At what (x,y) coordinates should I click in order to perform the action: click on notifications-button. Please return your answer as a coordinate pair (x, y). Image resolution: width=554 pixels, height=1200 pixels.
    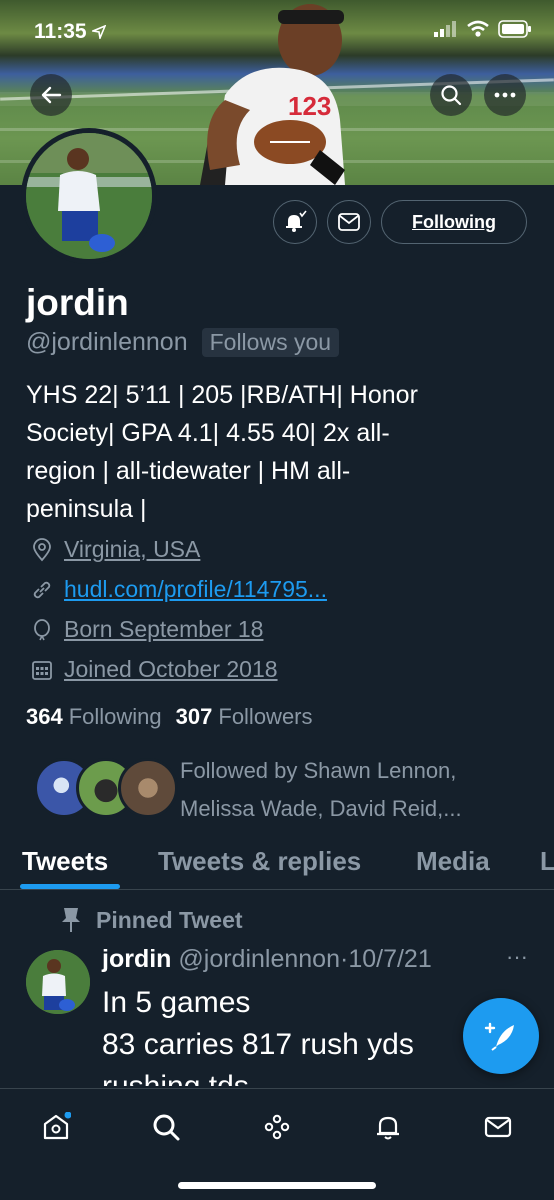
    Looking at the image, I should click on (295, 222).